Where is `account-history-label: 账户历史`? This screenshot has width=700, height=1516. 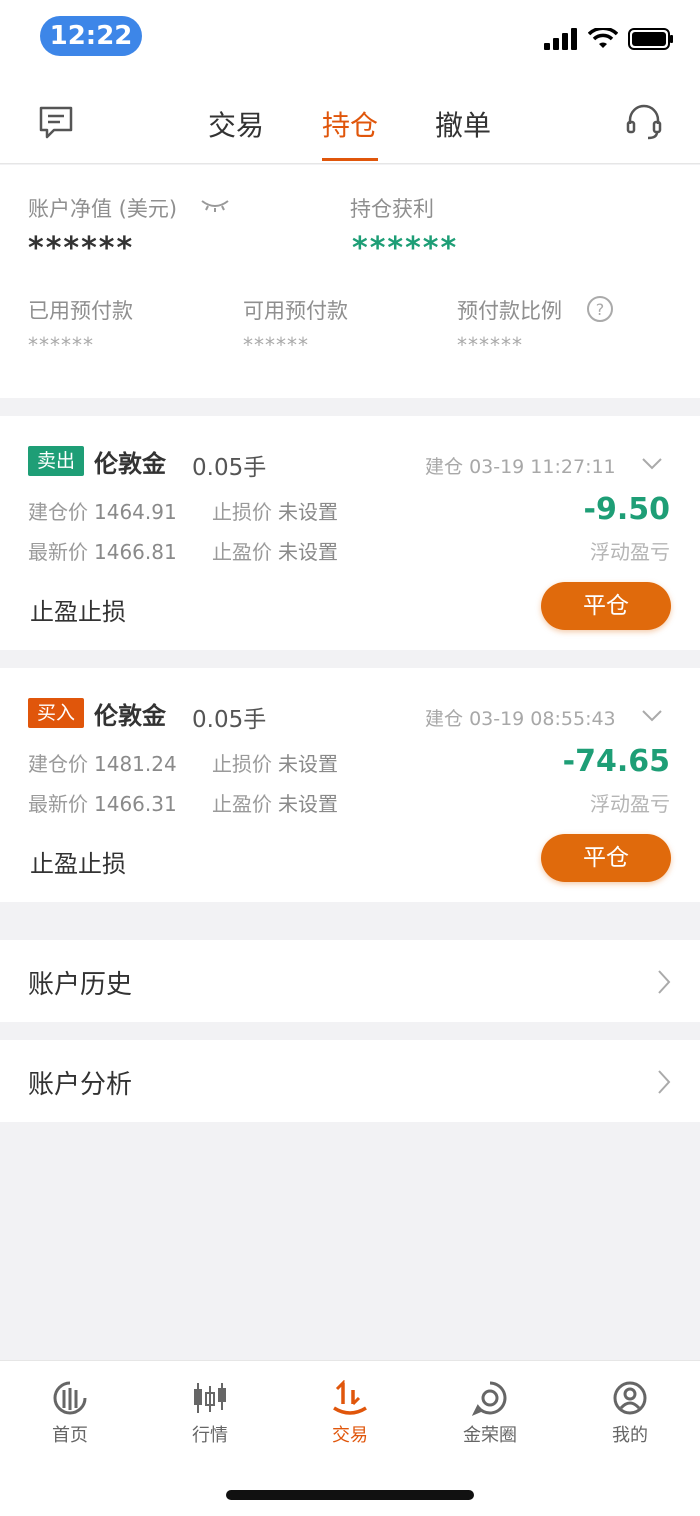
account-history-label: 账户历史 is located at coordinates (80, 985).